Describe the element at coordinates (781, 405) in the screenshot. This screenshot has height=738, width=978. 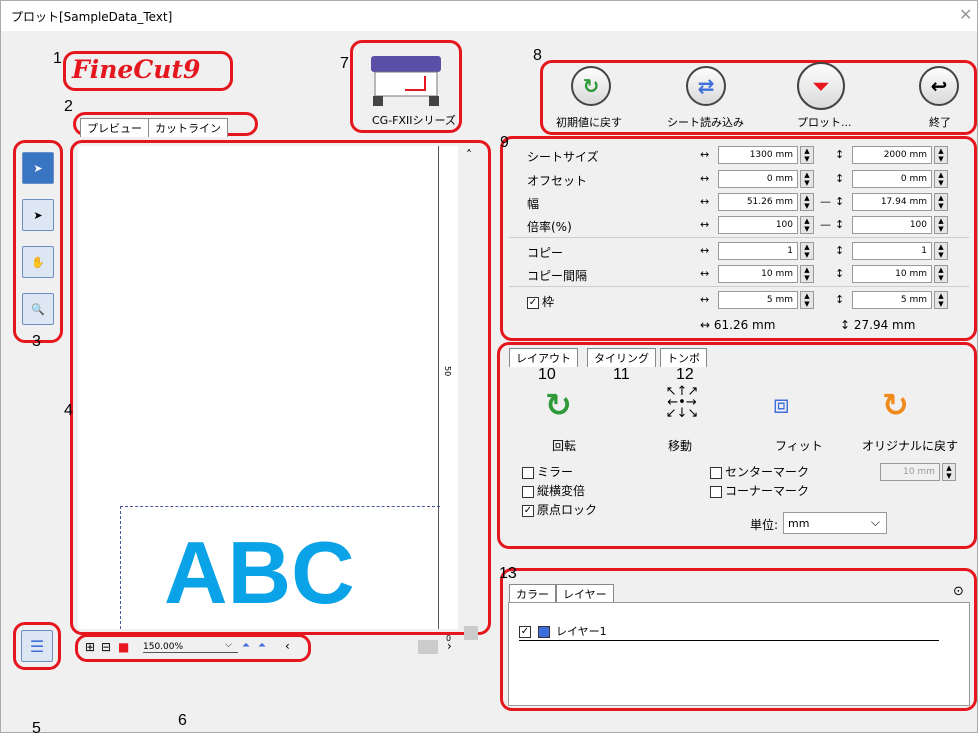
I see `fit-icon: ⧈` at that location.